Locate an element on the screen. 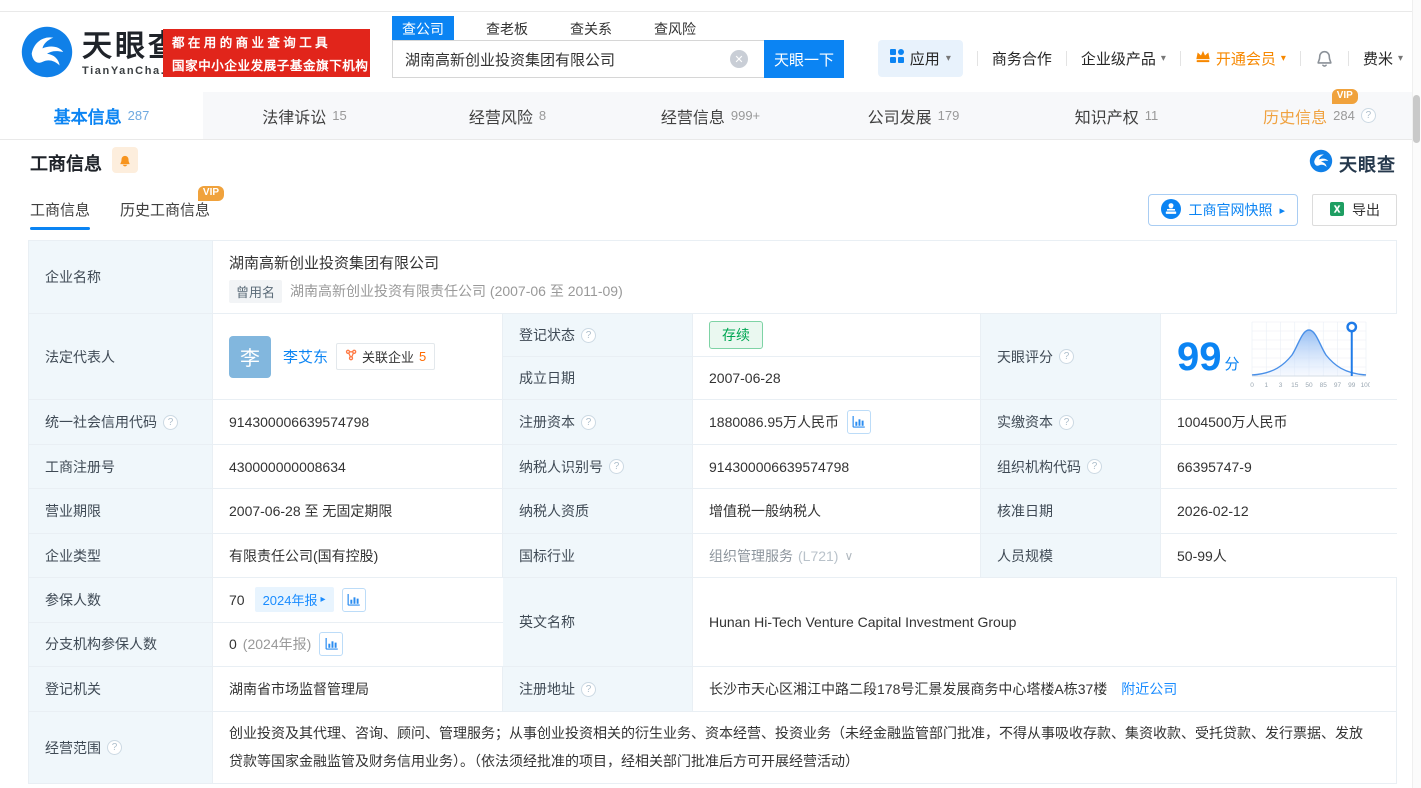  scrollbar-track is located at coordinates (1416, 394).